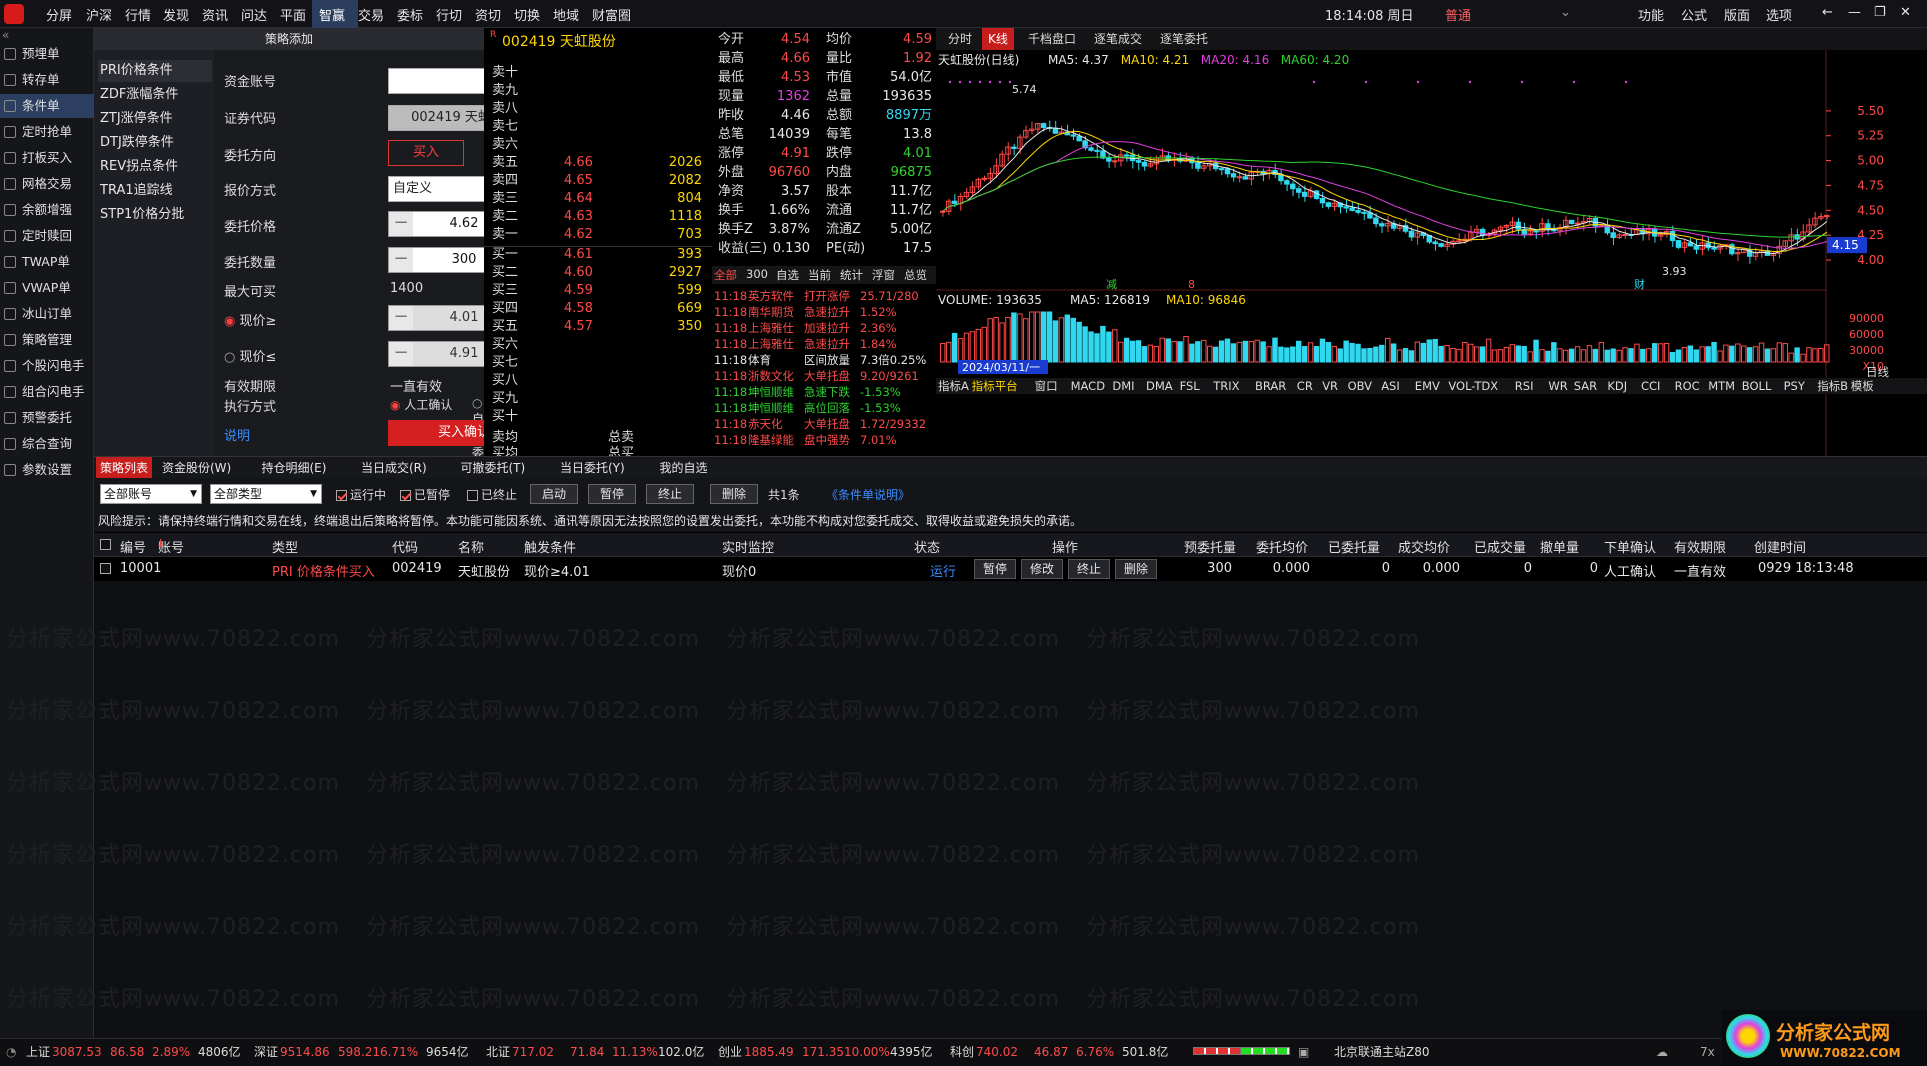 The width and height of the screenshot is (1927, 1066). What do you see at coordinates (1880, 12) in the screenshot?
I see `restore-icon: ❐` at bounding box center [1880, 12].